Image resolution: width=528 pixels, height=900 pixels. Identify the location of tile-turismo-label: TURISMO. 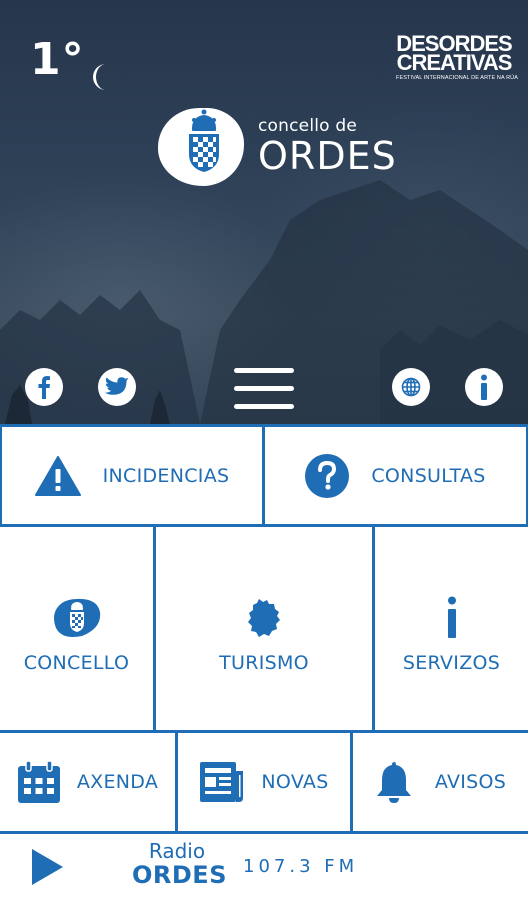
(264, 662).